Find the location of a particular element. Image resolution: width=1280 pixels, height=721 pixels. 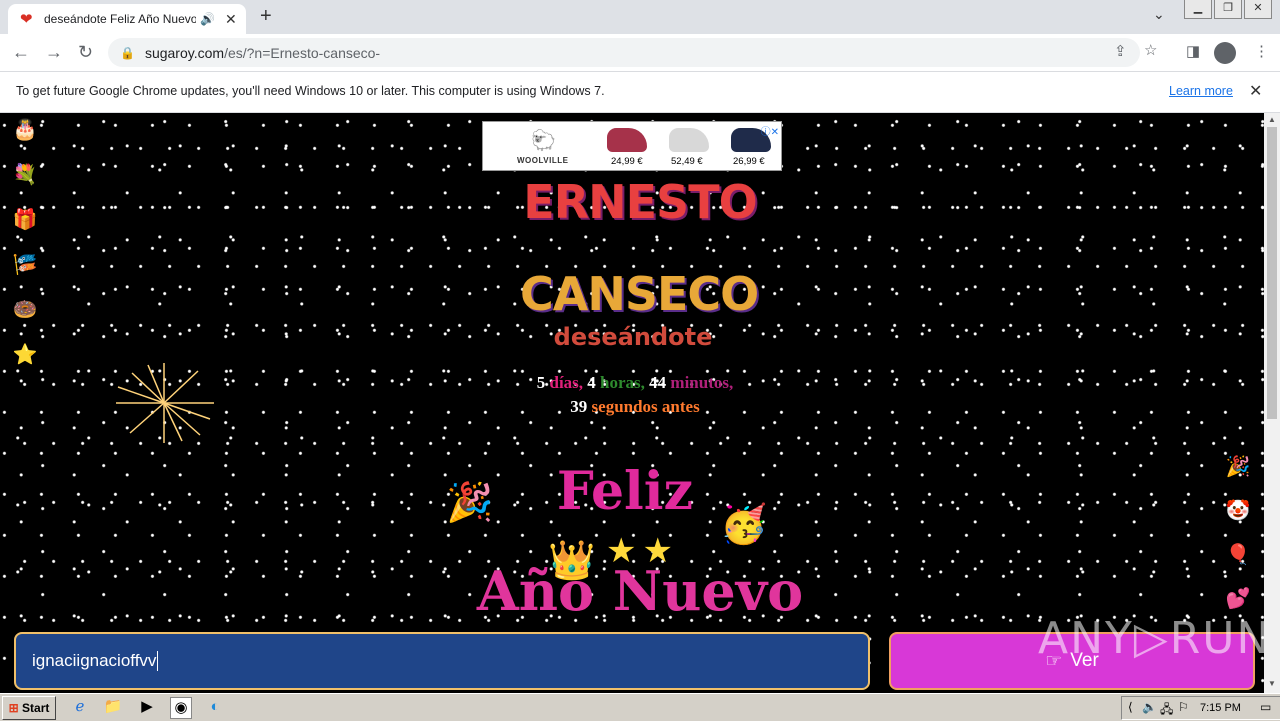

name-input: ignaciignacioffvv is located at coordinates (442, 661).